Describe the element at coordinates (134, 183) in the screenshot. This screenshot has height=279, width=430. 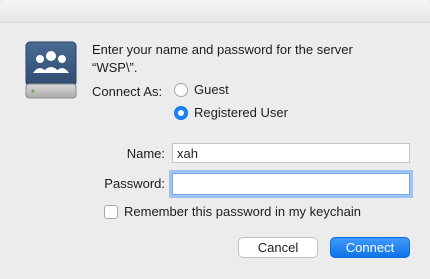
I see `password-label: Password:` at that location.